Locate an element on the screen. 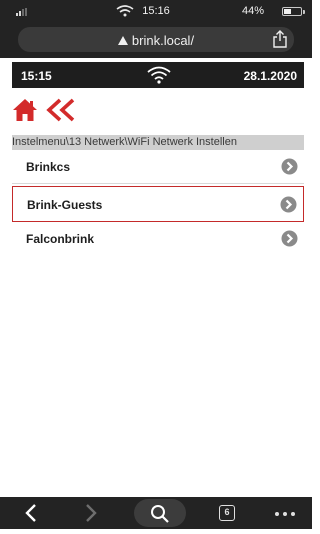 This screenshot has height=534, width=320. search-icon is located at coordinates (160, 514).